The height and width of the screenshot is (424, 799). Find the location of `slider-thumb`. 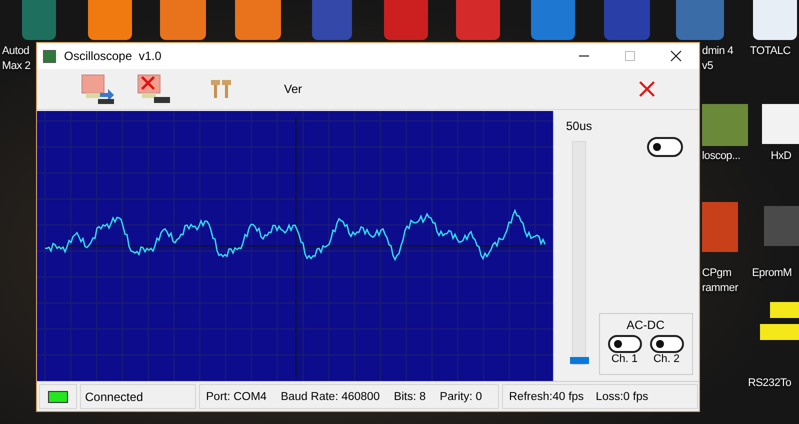

slider-thumb is located at coordinates (579, 360).